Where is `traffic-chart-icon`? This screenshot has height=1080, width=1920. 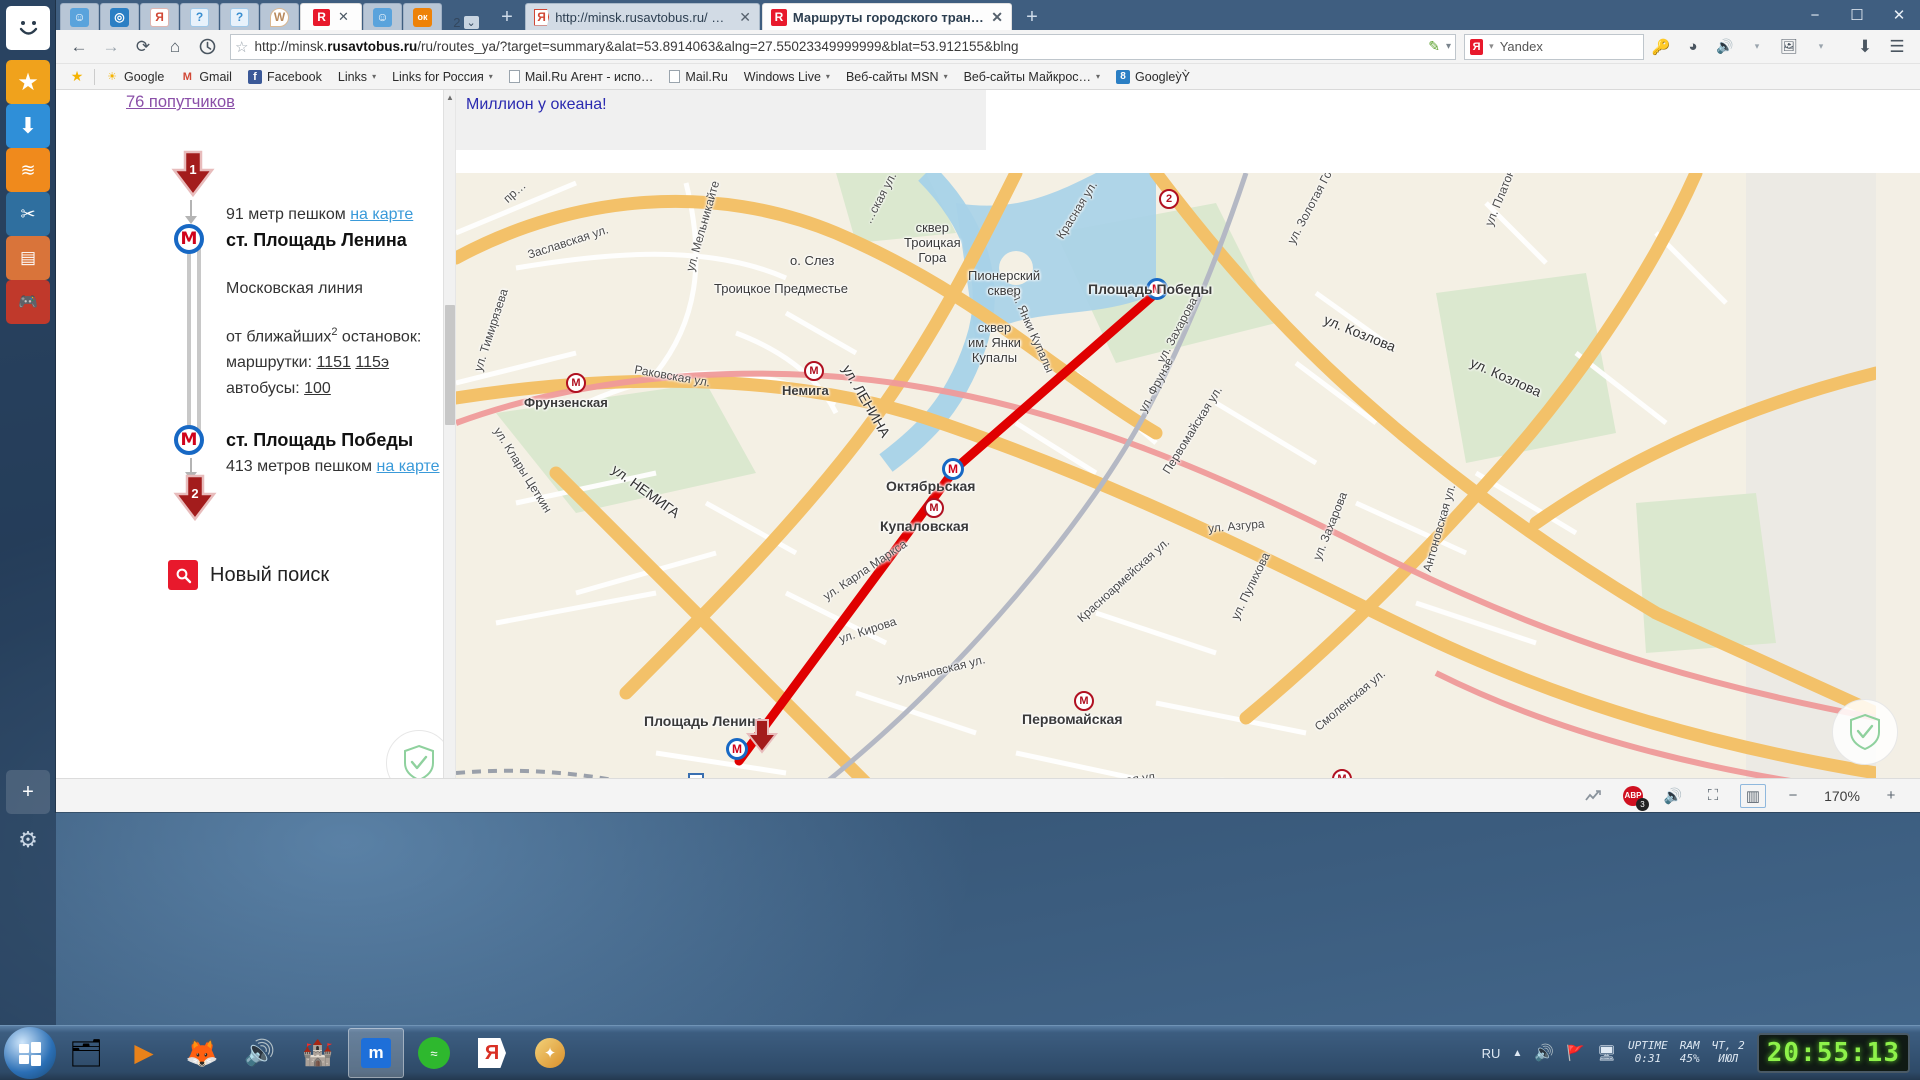
traffic-chart-icon is located at coordinates (1593, 796).